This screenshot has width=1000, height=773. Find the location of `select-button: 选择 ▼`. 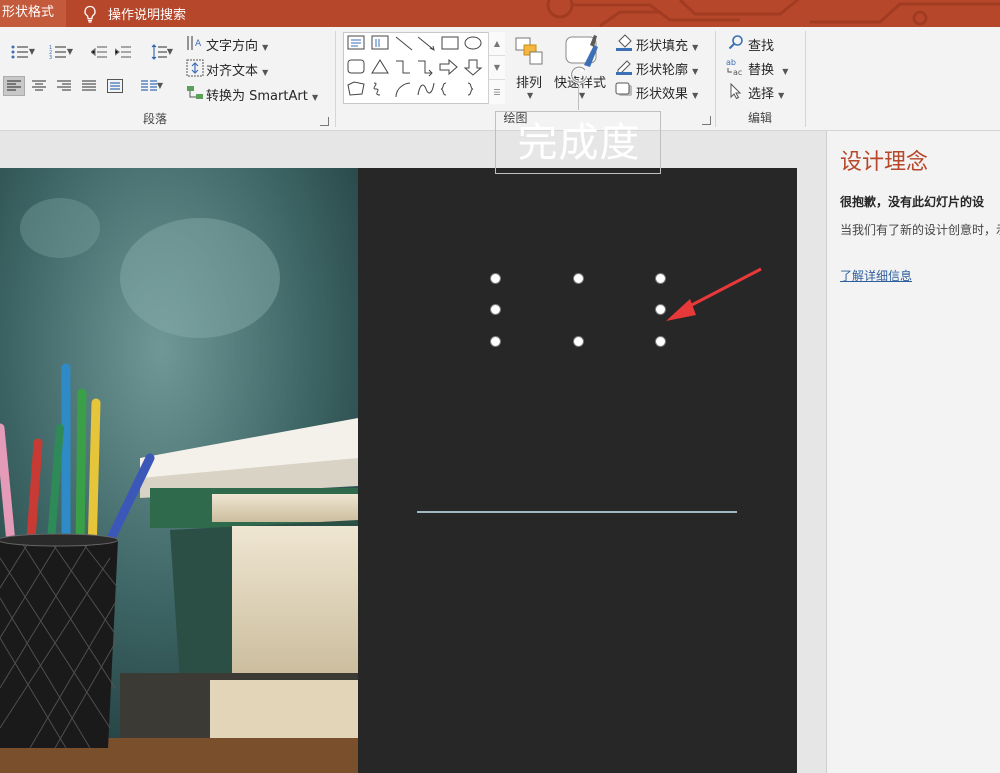

select-button: 选择 ▼ is located at coordinates (766, 92).